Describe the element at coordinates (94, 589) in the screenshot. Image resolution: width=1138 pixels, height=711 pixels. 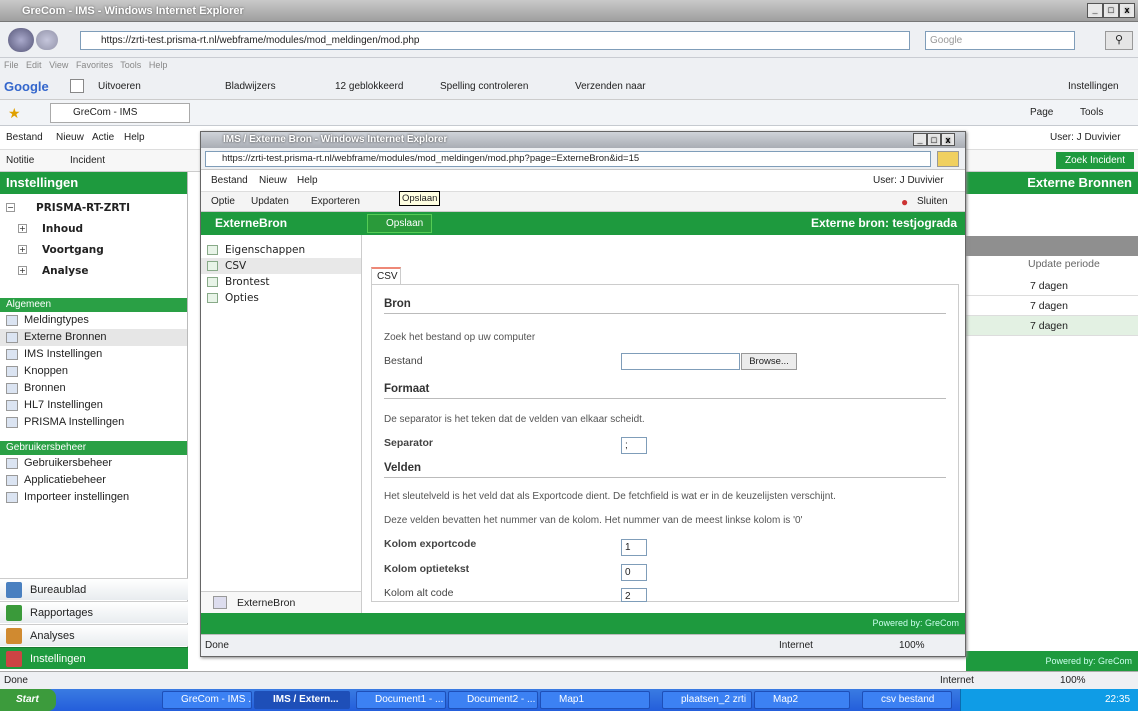
I see `bureaublad-button: Bureaublad` at that location.